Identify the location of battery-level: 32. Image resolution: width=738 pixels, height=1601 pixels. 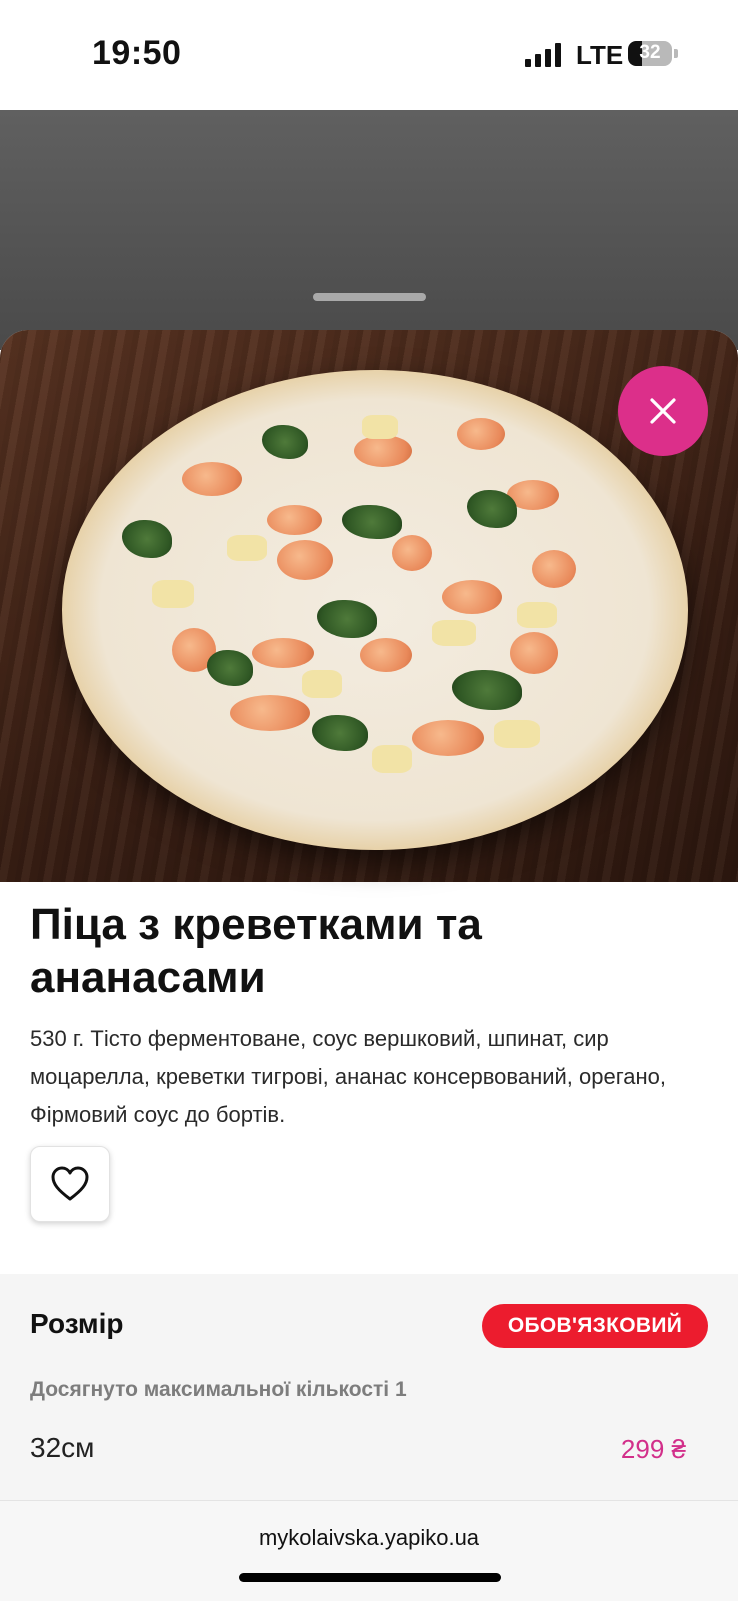
(650, 52).